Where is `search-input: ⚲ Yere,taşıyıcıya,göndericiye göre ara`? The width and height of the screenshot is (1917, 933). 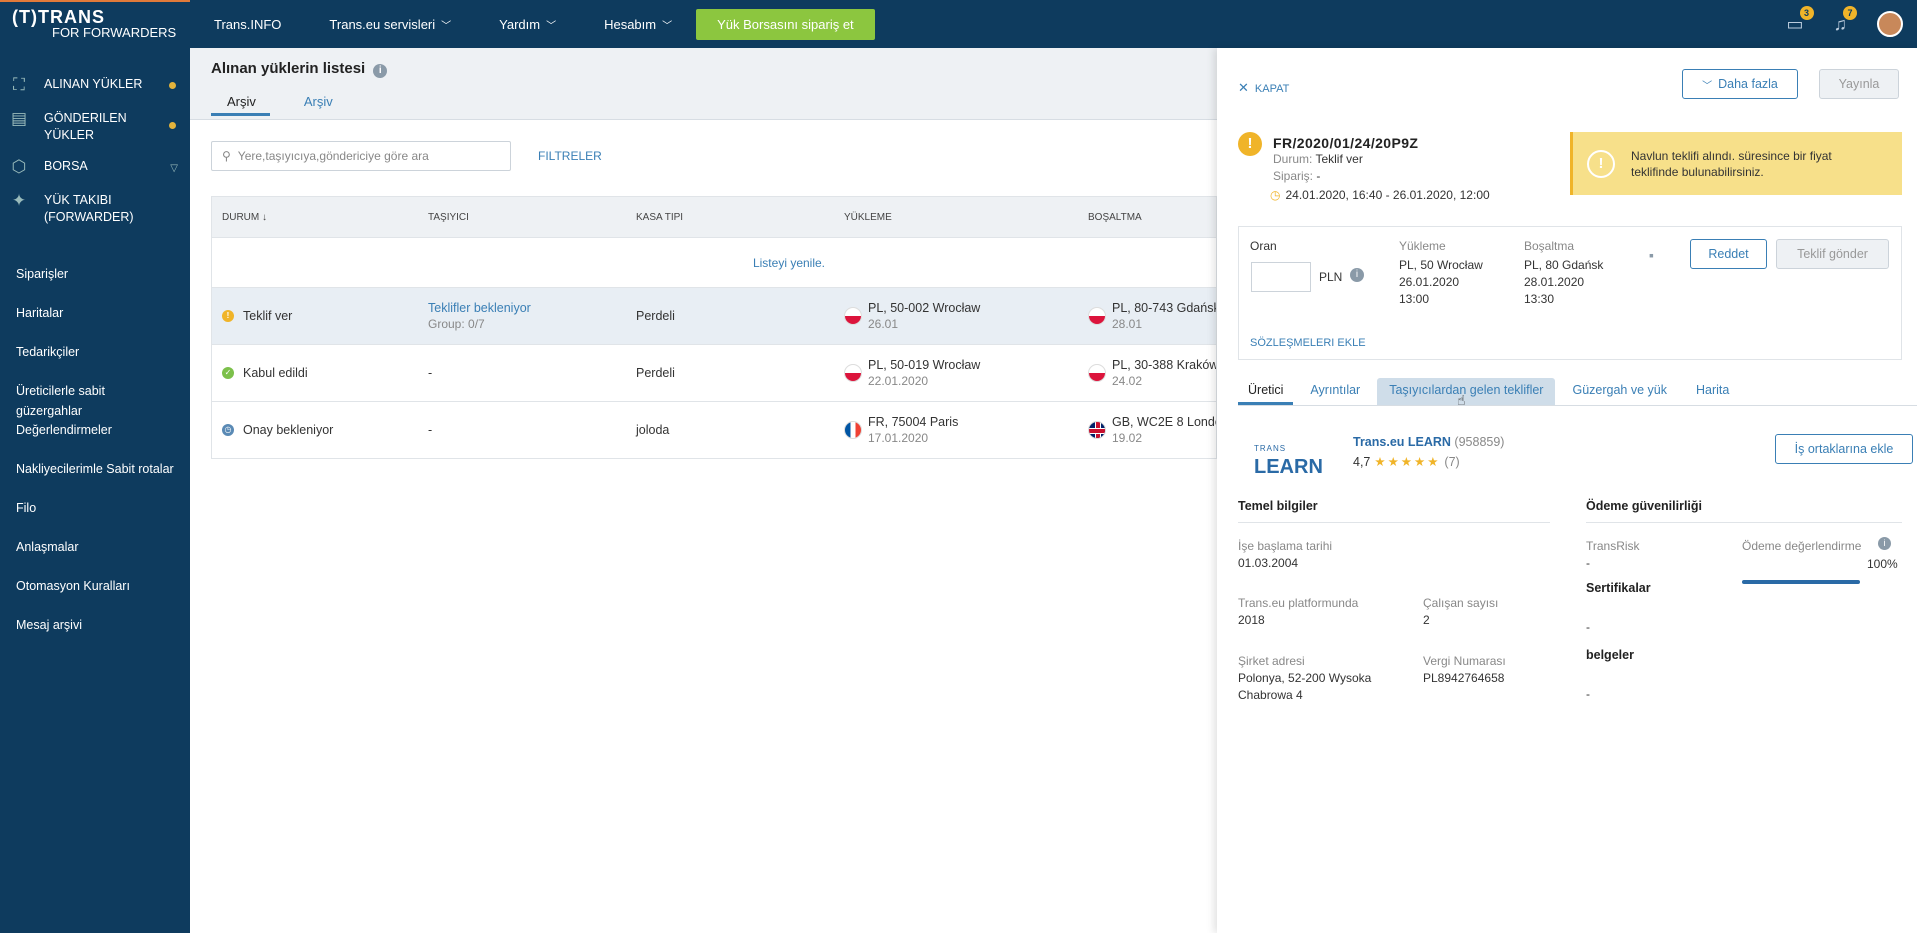 search-input: ⚲ Yere,taşıyıcıya,göndericiye göre ara is located at coordinates (361, 156).